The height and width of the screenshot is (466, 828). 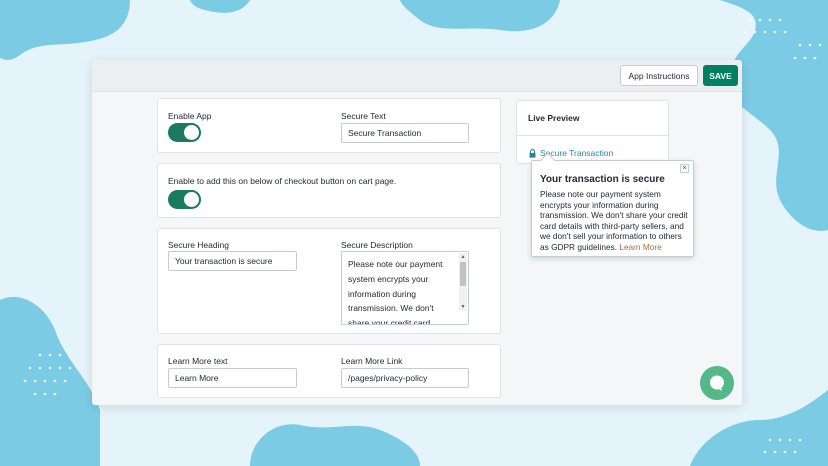 I want to click on popover-title: Your transaction is secure, so click(x=602, y=179).